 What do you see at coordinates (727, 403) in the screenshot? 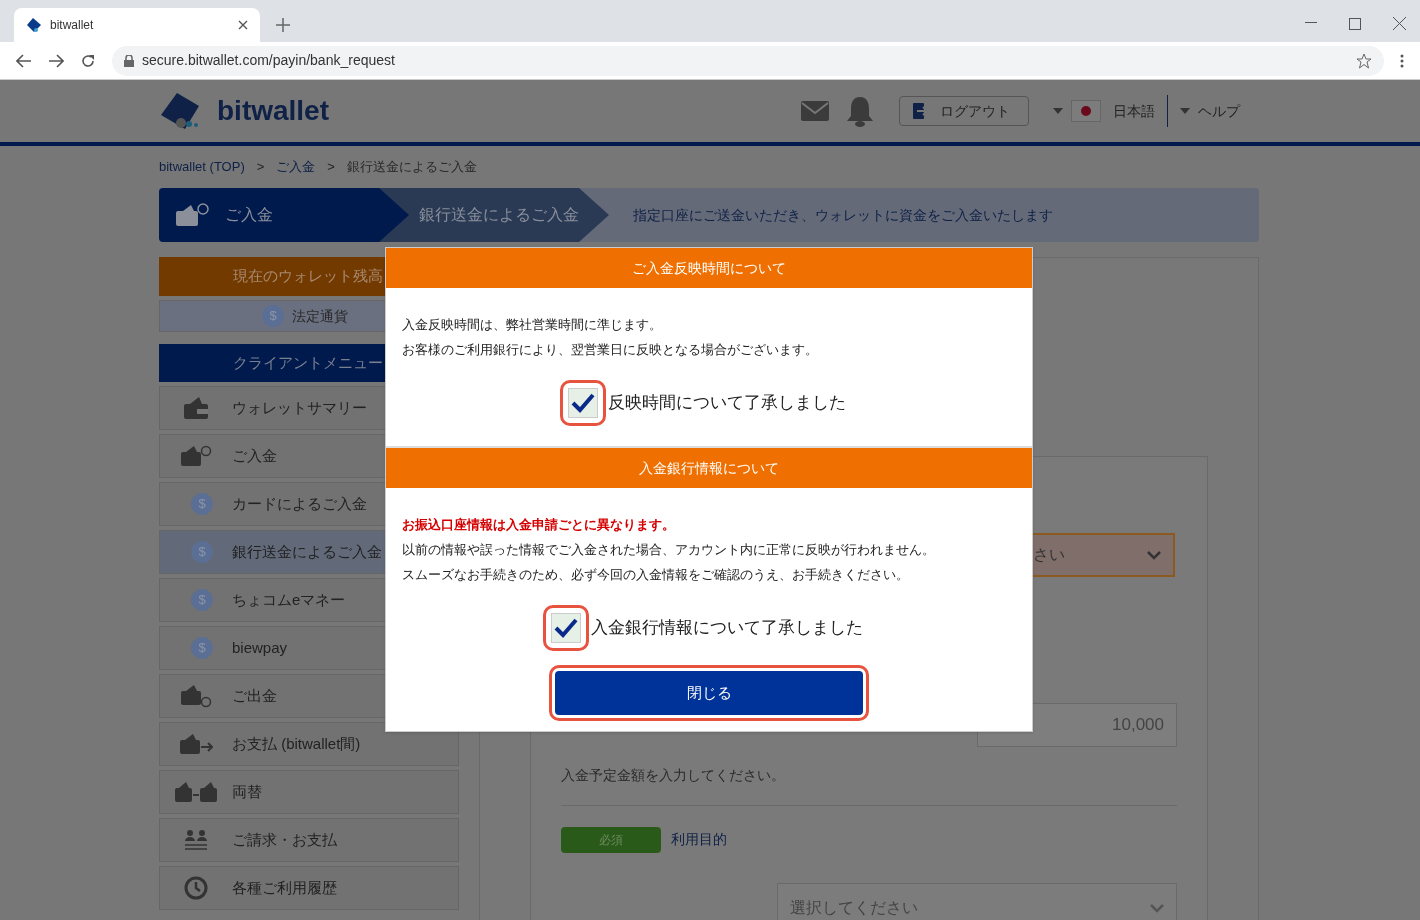
I see `checkbox-label: 反映時間について了承しました` at bounding box center [727, 403].